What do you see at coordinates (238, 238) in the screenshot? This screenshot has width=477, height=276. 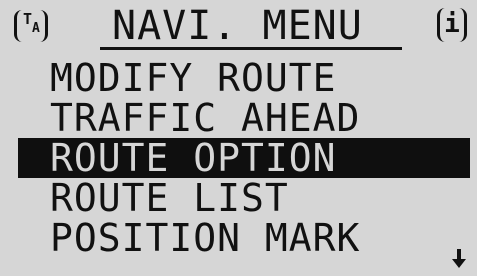 I see `menu-item-position-mark: POSITION MARK` at bounding box center [238, 238].